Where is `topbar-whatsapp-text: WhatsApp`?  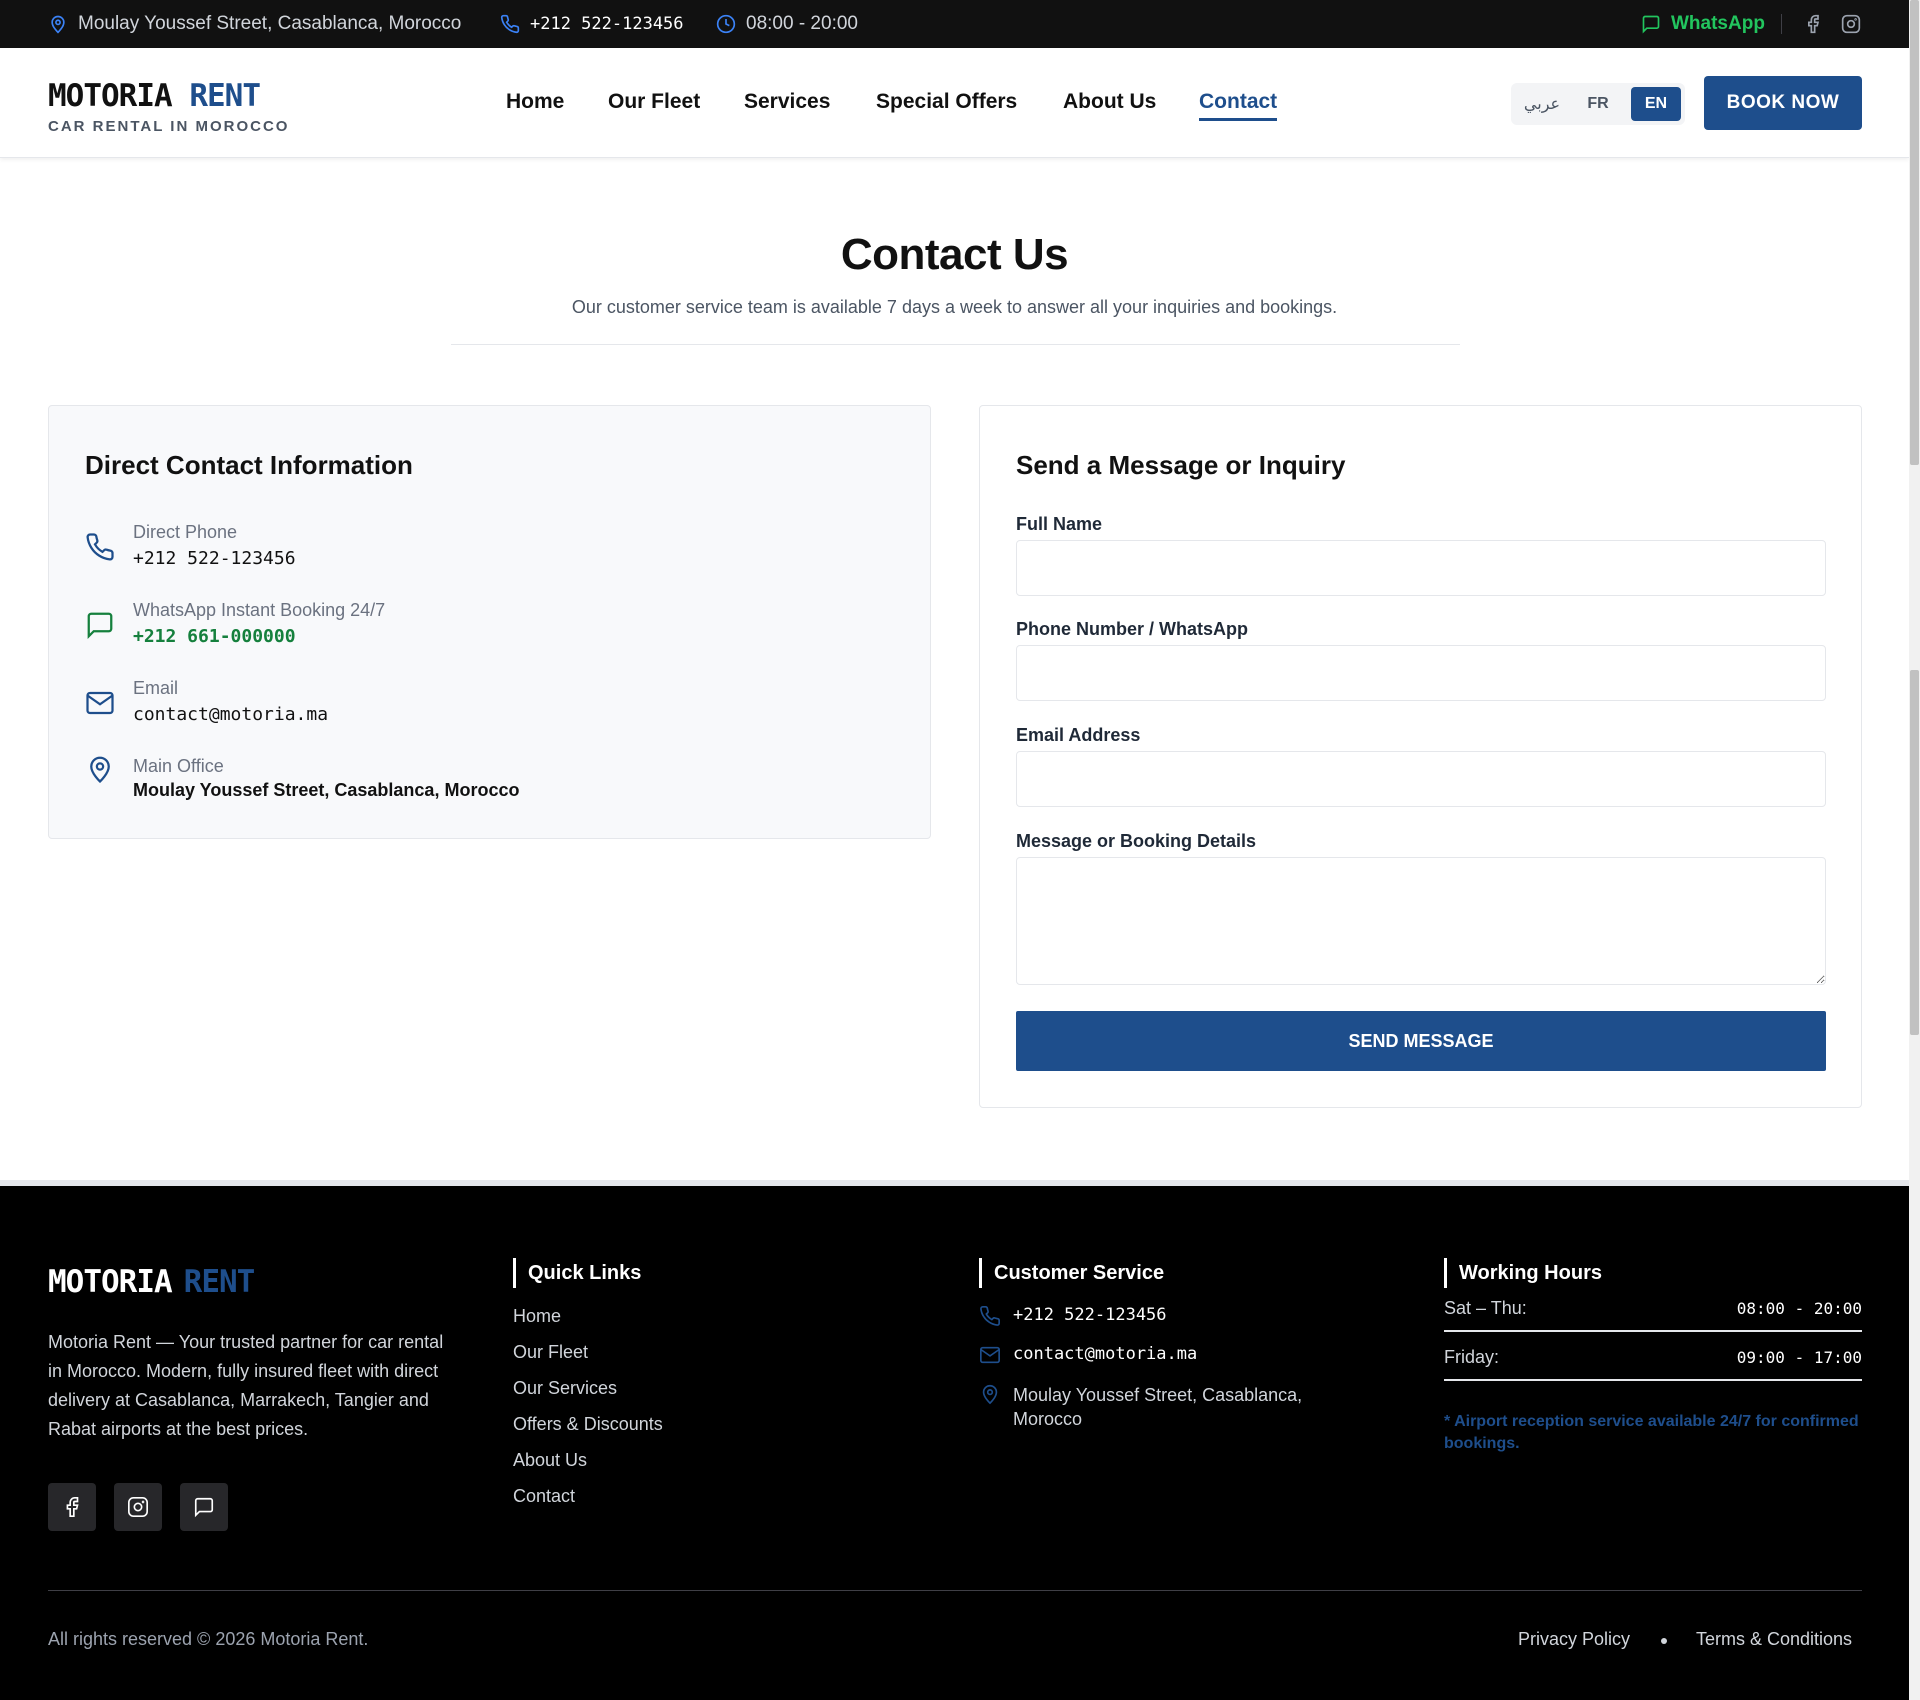 topbar-whatsapp-text: WhatsApp is located at coordinates (1718, 23).